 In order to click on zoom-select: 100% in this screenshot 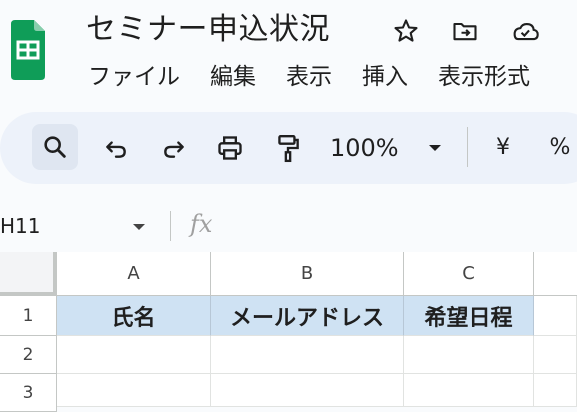, I will do `click(368, 148)`.